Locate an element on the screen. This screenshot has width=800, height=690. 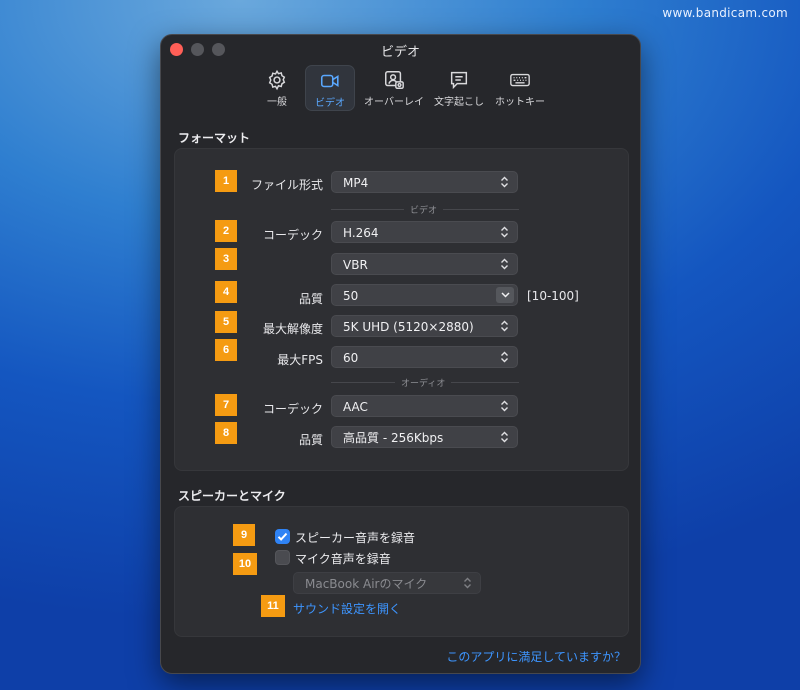
callout-badge-1: 1 is located at coordinates (226, 181).